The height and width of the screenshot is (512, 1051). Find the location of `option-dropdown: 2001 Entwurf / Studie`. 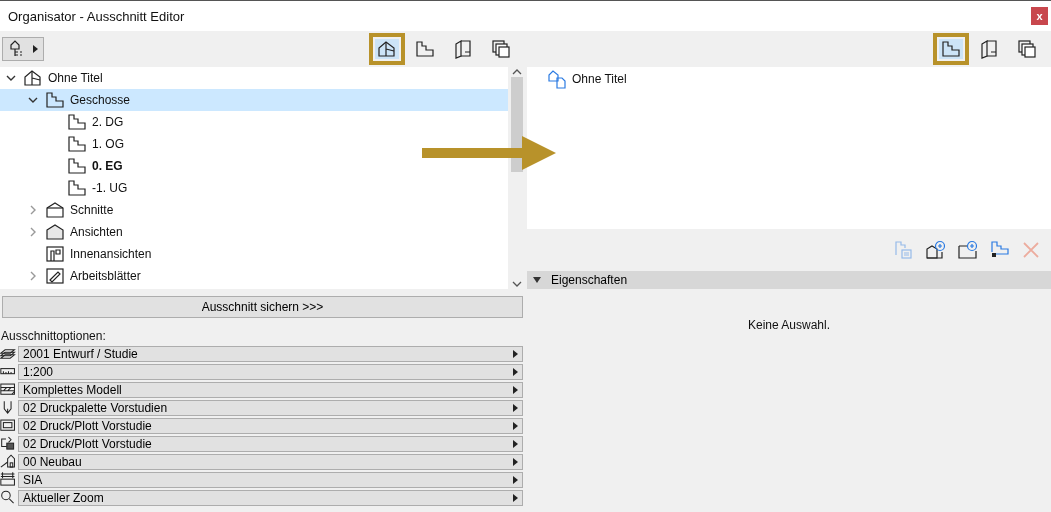

option-dropdown: 2001 Entwurf / Studie is located at coordinates (270, 354).